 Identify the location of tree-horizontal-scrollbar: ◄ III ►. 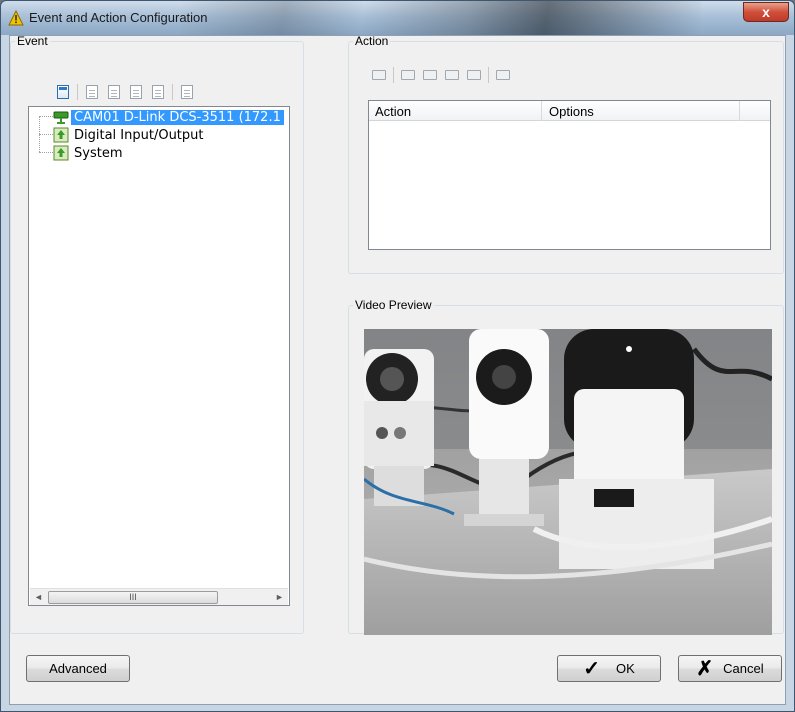
(159, 596).